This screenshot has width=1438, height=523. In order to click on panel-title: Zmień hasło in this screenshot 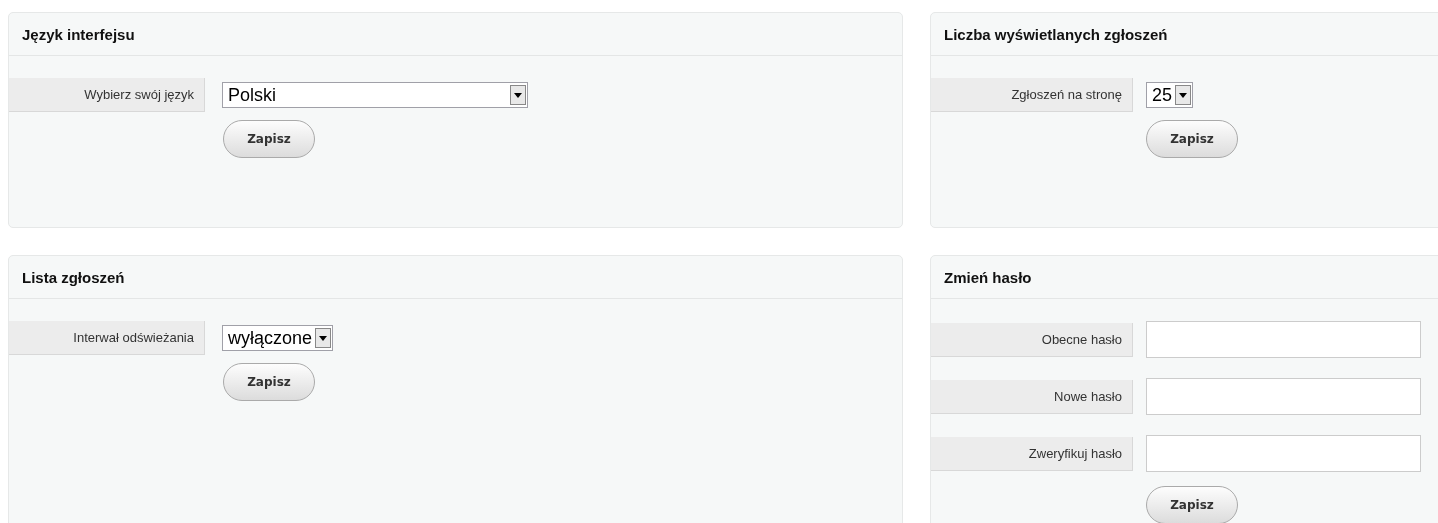, I will do `click(988, 277)`.